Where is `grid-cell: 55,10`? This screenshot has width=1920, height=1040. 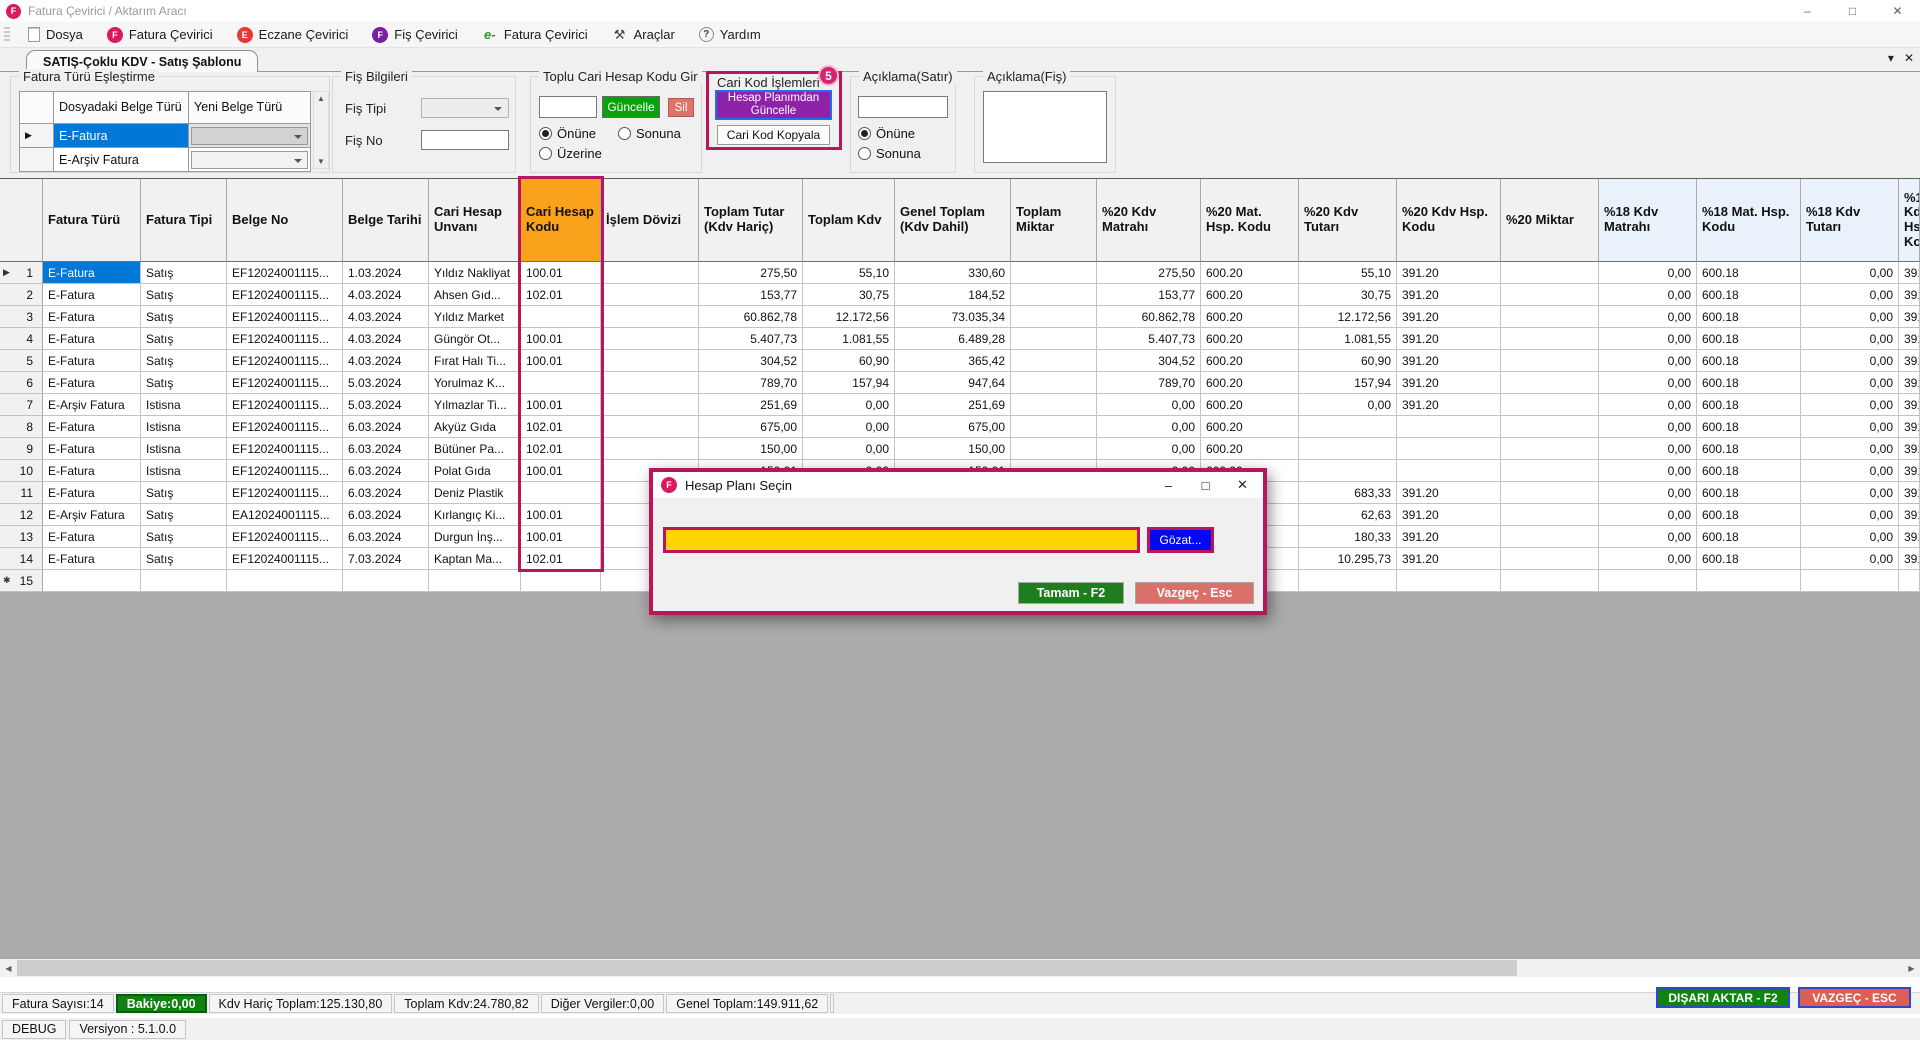
grid-cell: 55,10 is located at coordinates (1348, 273).